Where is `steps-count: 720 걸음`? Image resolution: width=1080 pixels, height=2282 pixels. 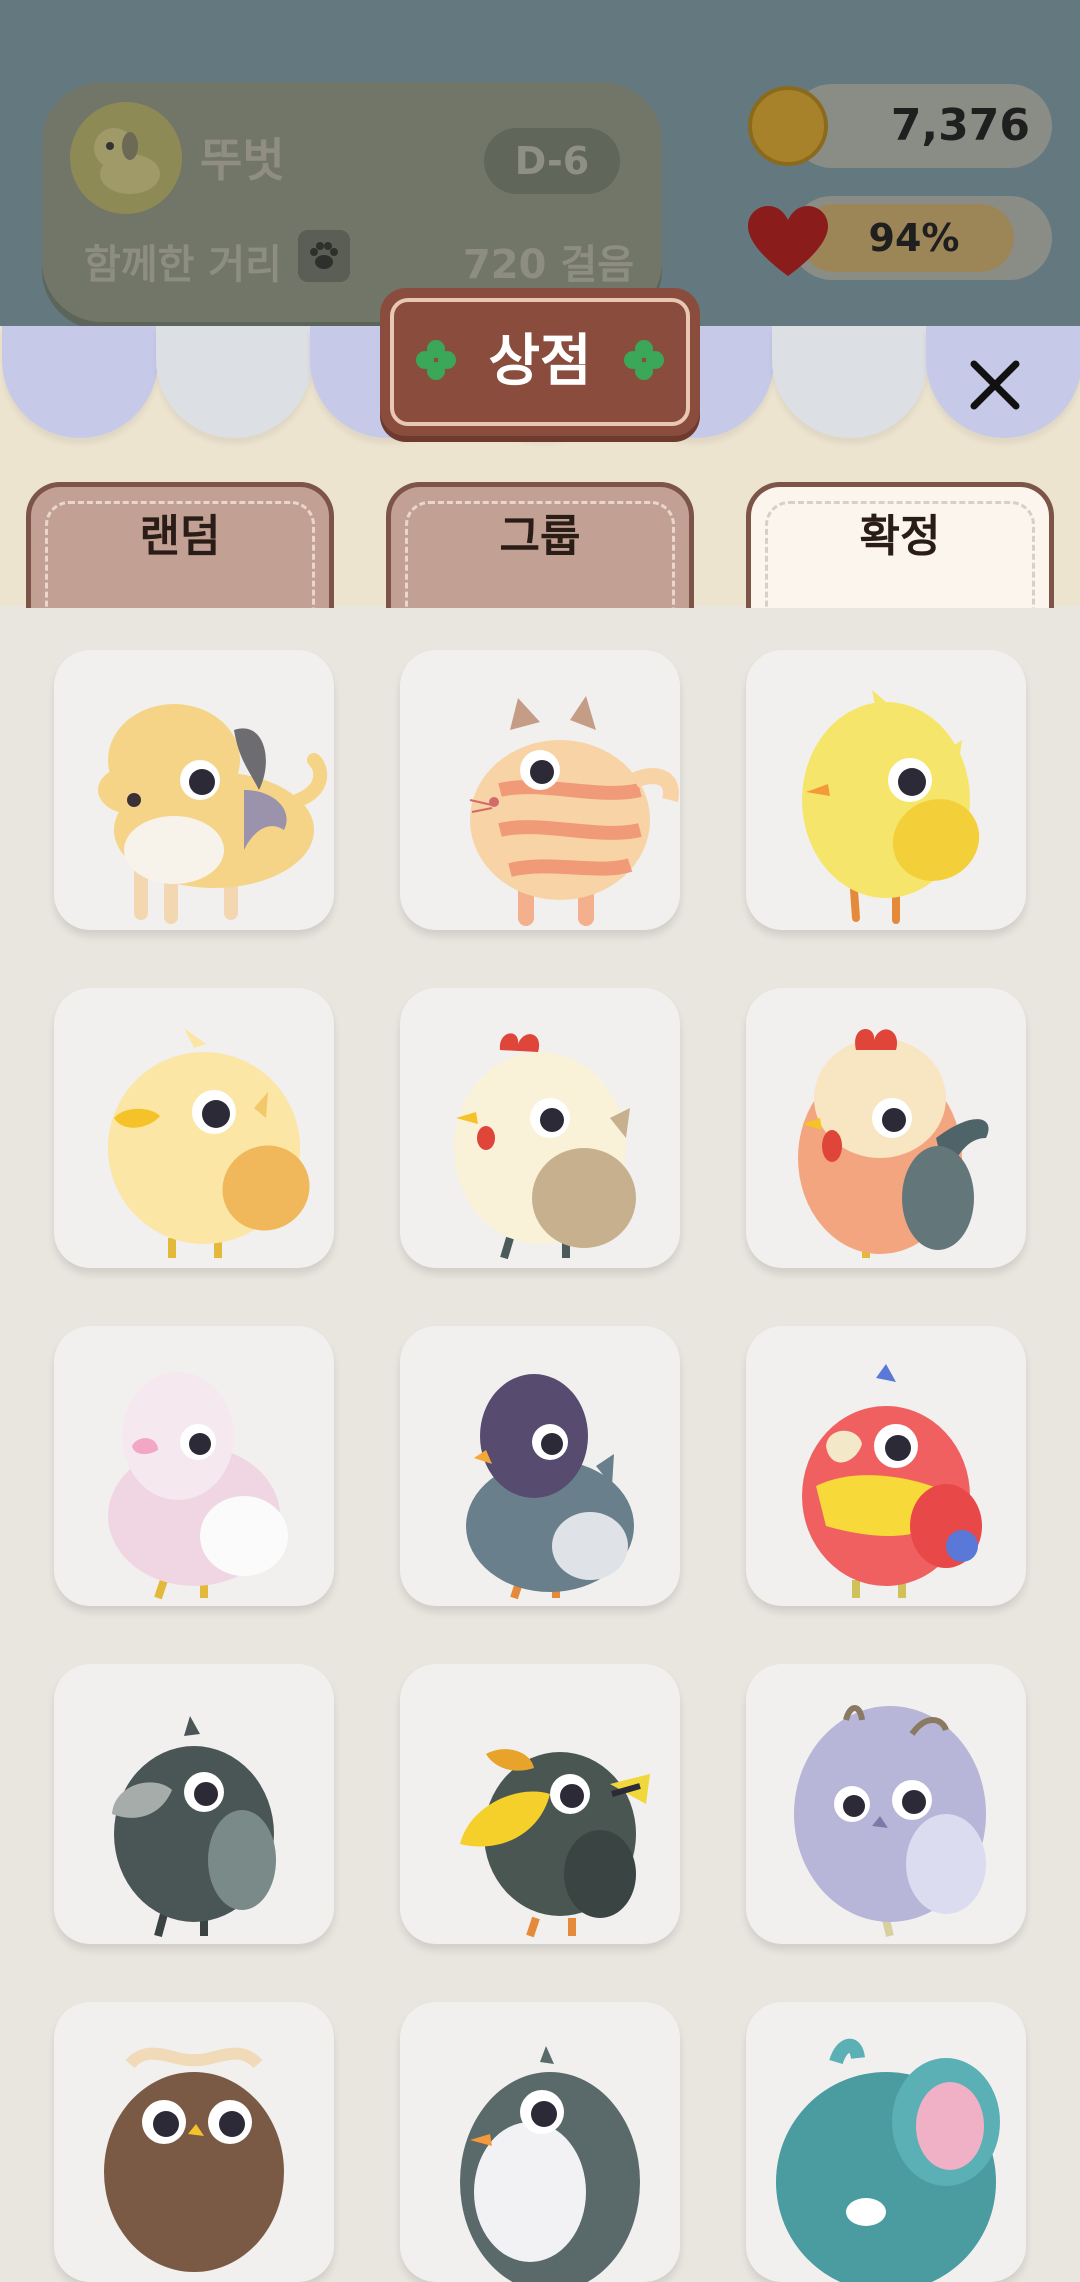
steps-count: 720 걸음 is located at coordinates (548, 265).